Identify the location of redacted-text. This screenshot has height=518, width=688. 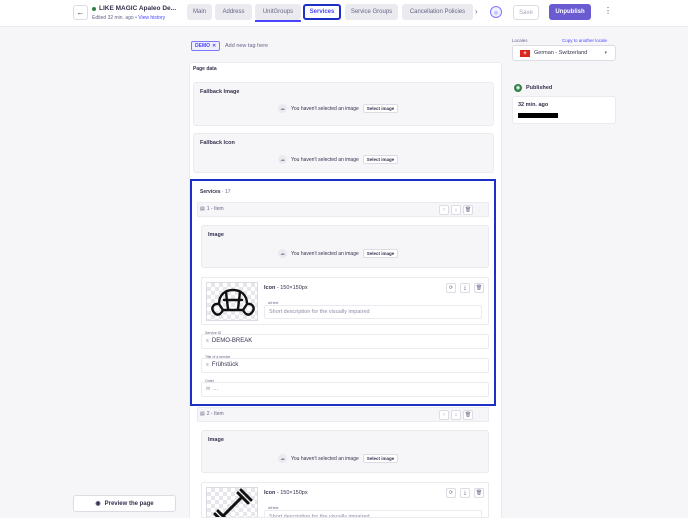
(538, 115).